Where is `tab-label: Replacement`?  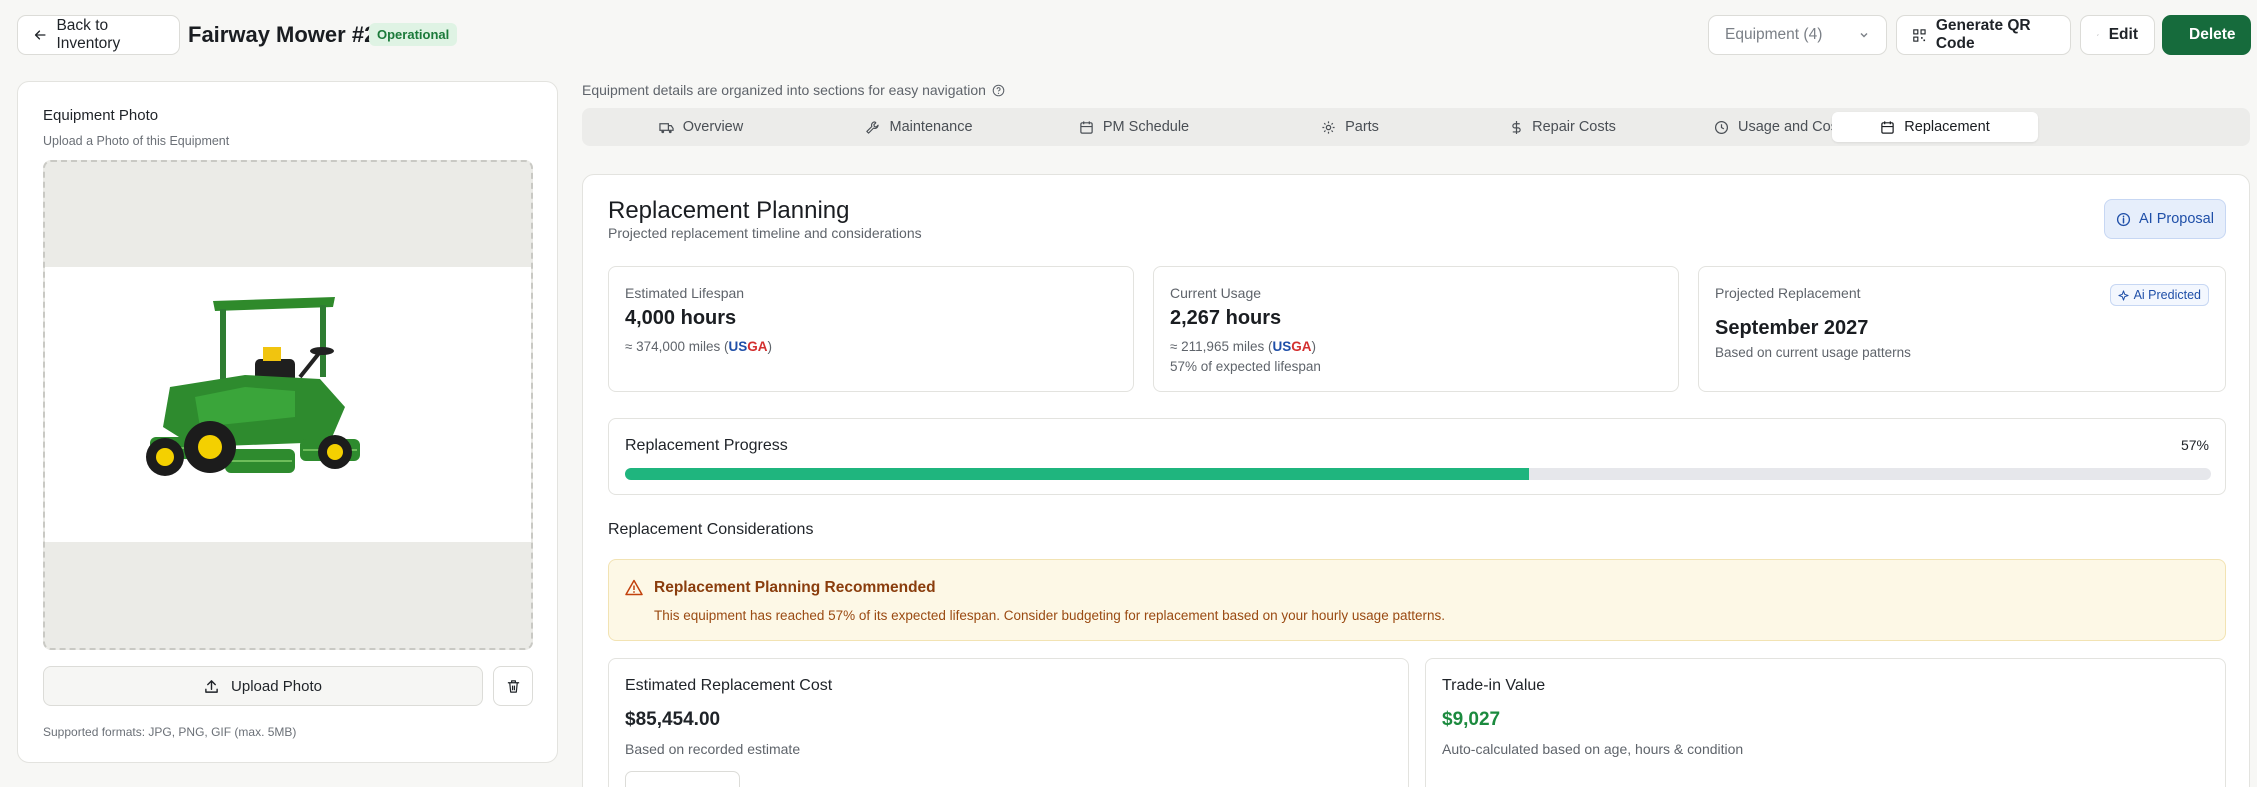
tab-label: Replacement is located at coordinates (1947, 127).